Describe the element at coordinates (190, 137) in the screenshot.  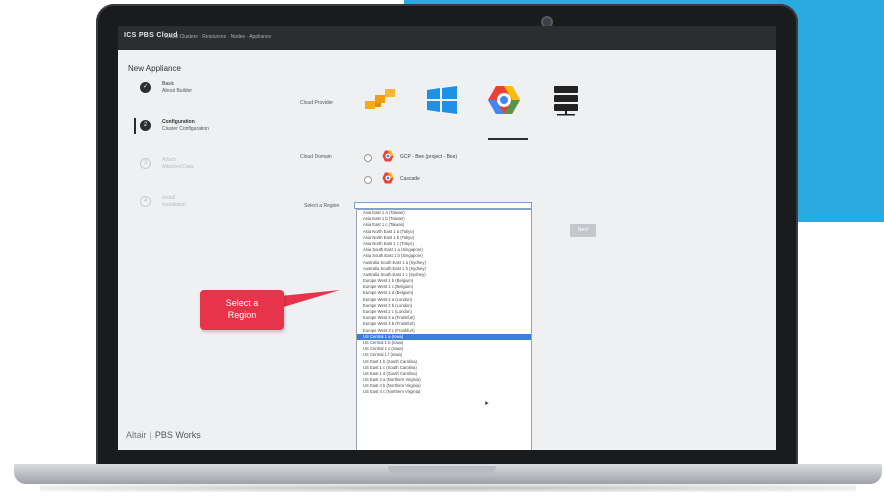
I see `step-configuration: 2 Configuration Cluster Configuration` at that location.